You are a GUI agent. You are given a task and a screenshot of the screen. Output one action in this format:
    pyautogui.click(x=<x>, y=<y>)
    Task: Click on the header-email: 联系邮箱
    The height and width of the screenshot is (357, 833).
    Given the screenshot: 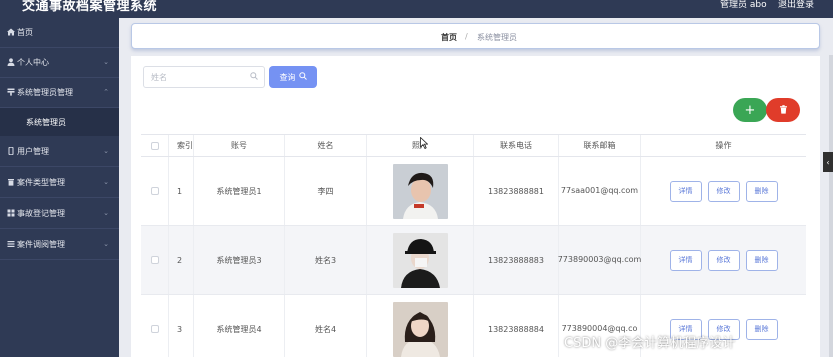 What is the action you would take?
    pyautogui.click(x=600, y=145)
    